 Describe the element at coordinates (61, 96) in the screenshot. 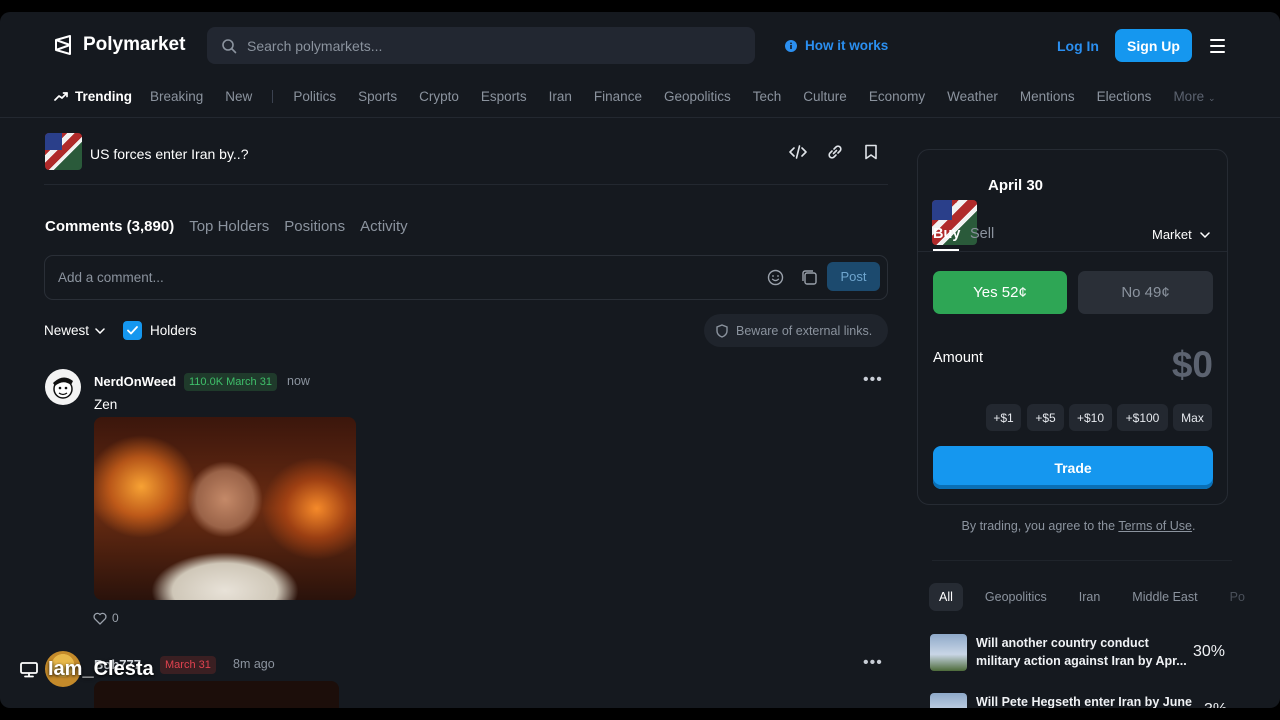

I see `trending-icon` at that location.